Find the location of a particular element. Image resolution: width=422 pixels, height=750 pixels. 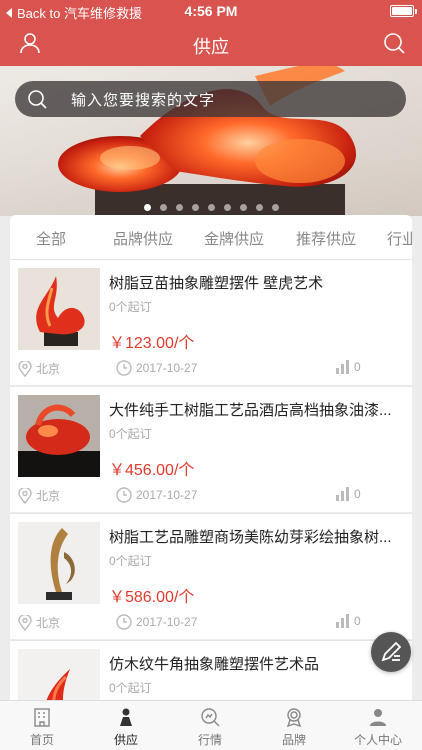

tabbar-item-brand: 品牌 is located at coordinates (294, 727).